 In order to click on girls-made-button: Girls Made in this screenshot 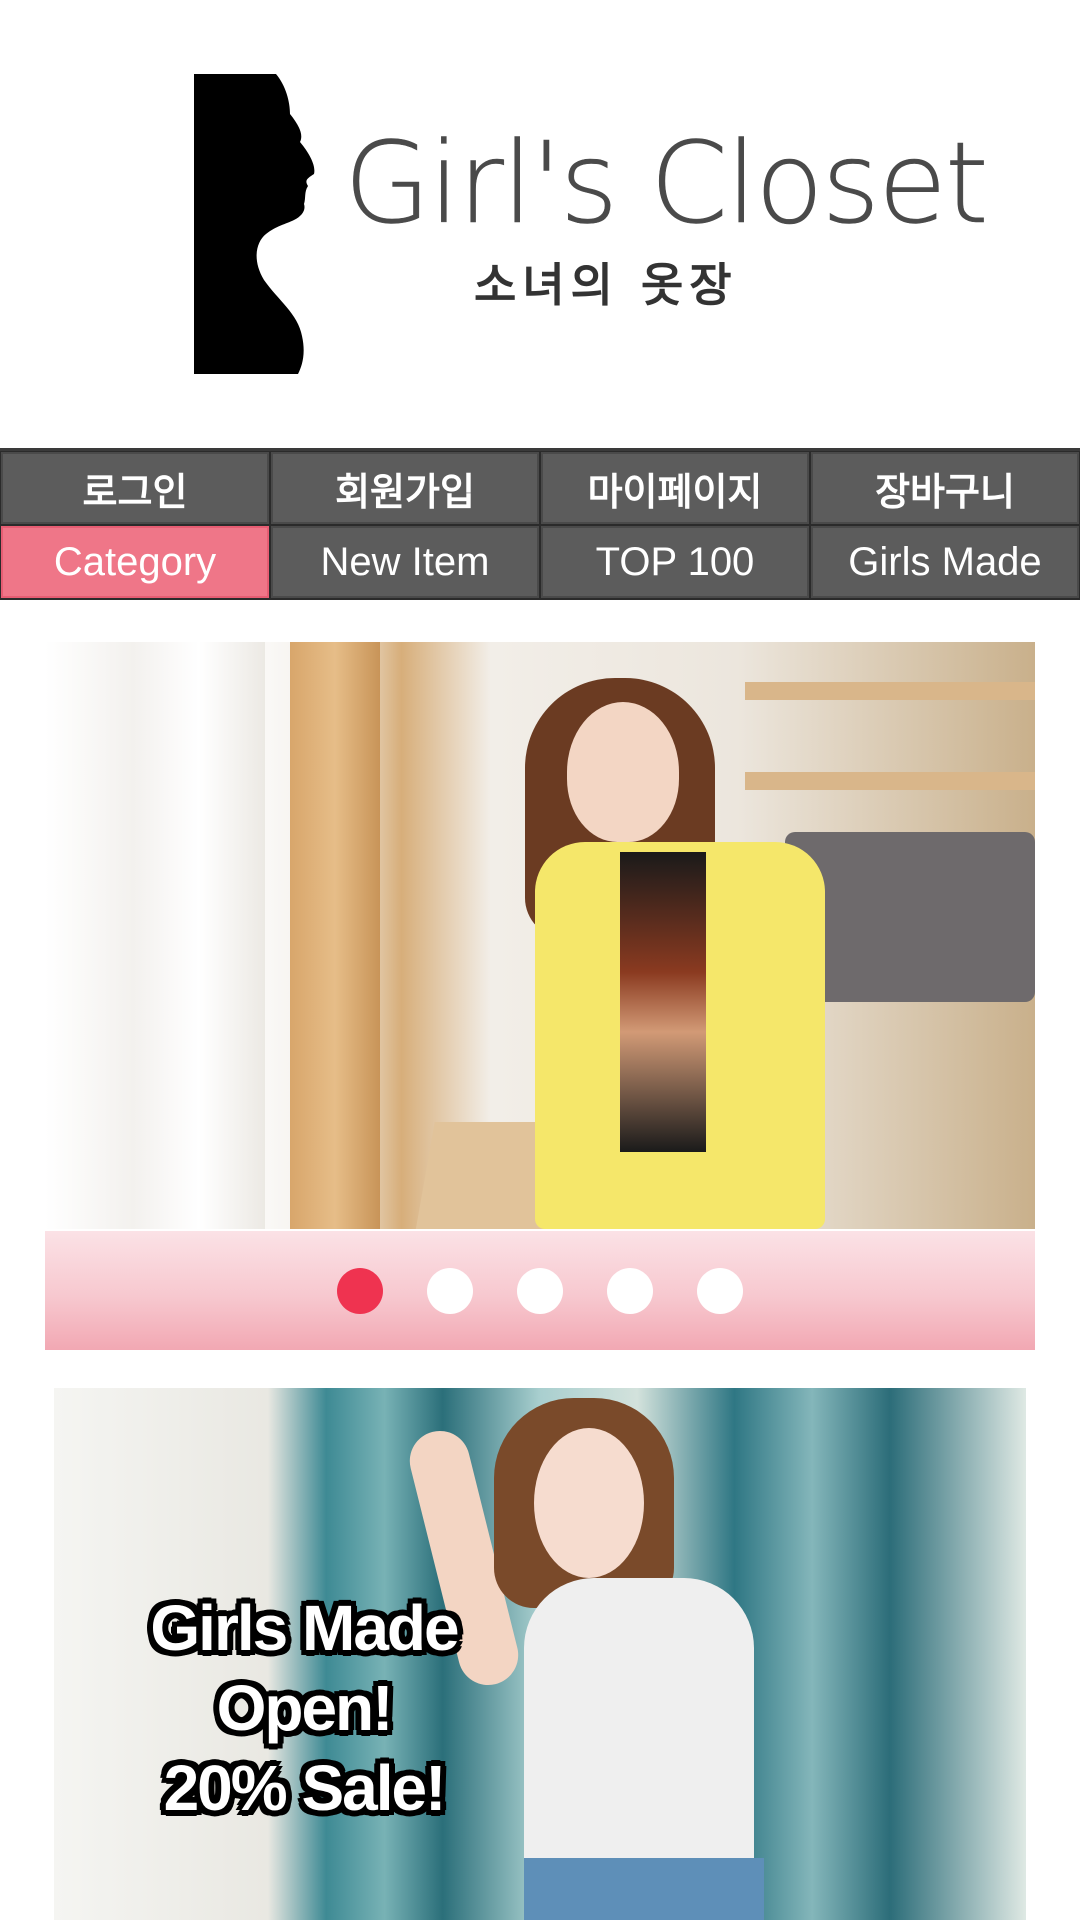, I will do `click(945, 562)`.